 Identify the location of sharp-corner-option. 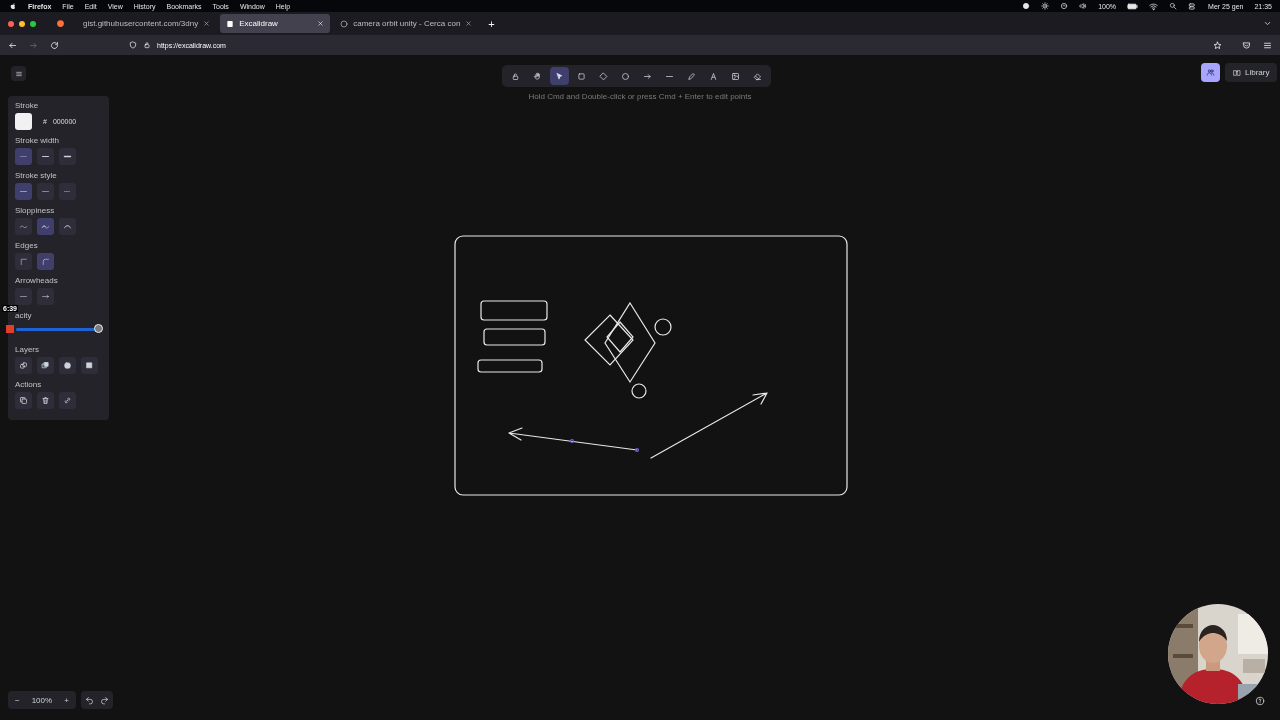
(23, 261).